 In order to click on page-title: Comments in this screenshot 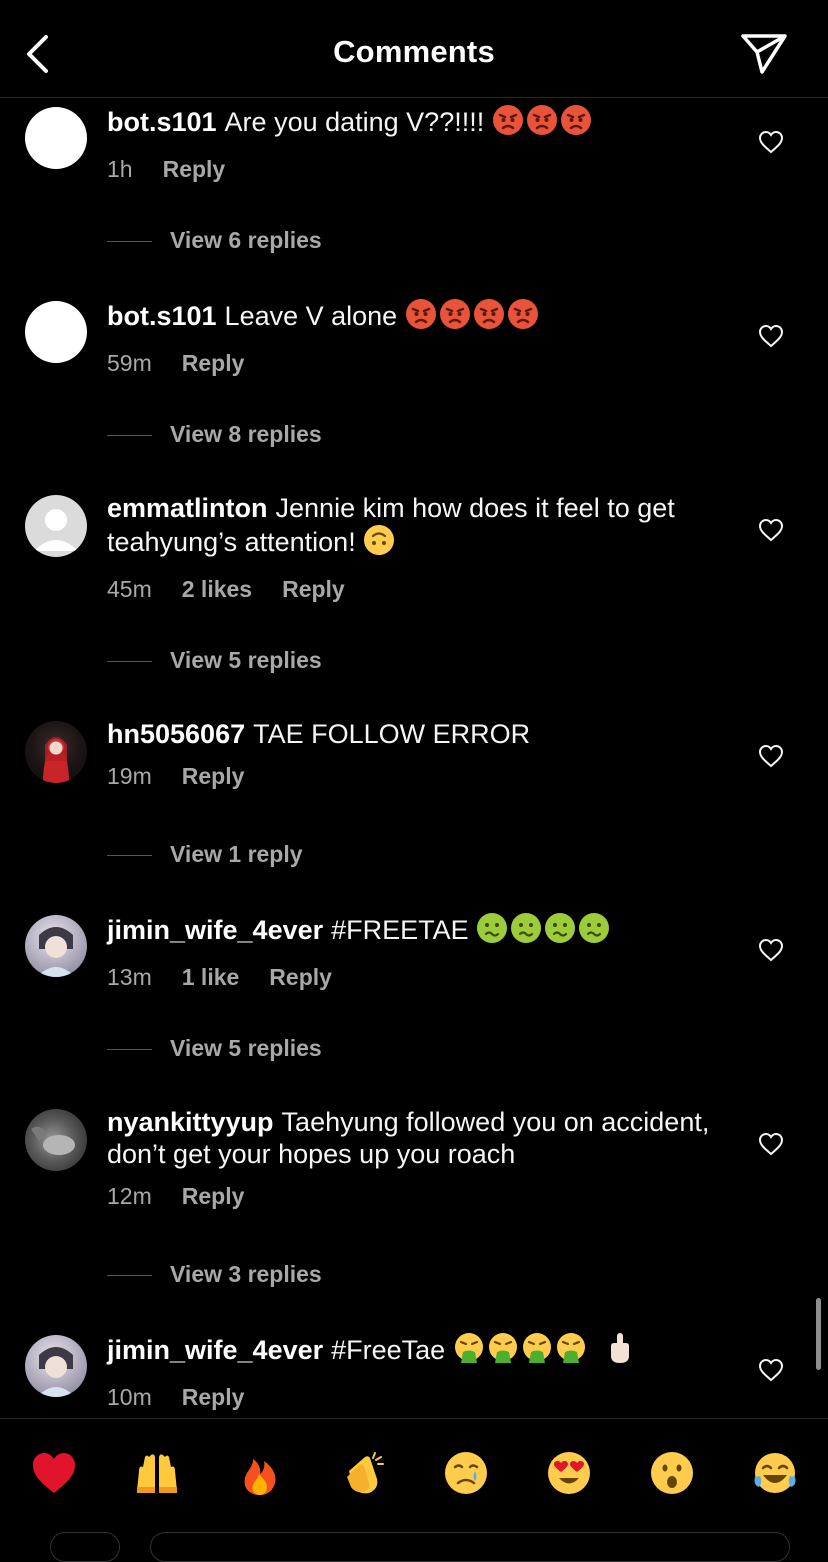, I will do `click(414, 51)`.